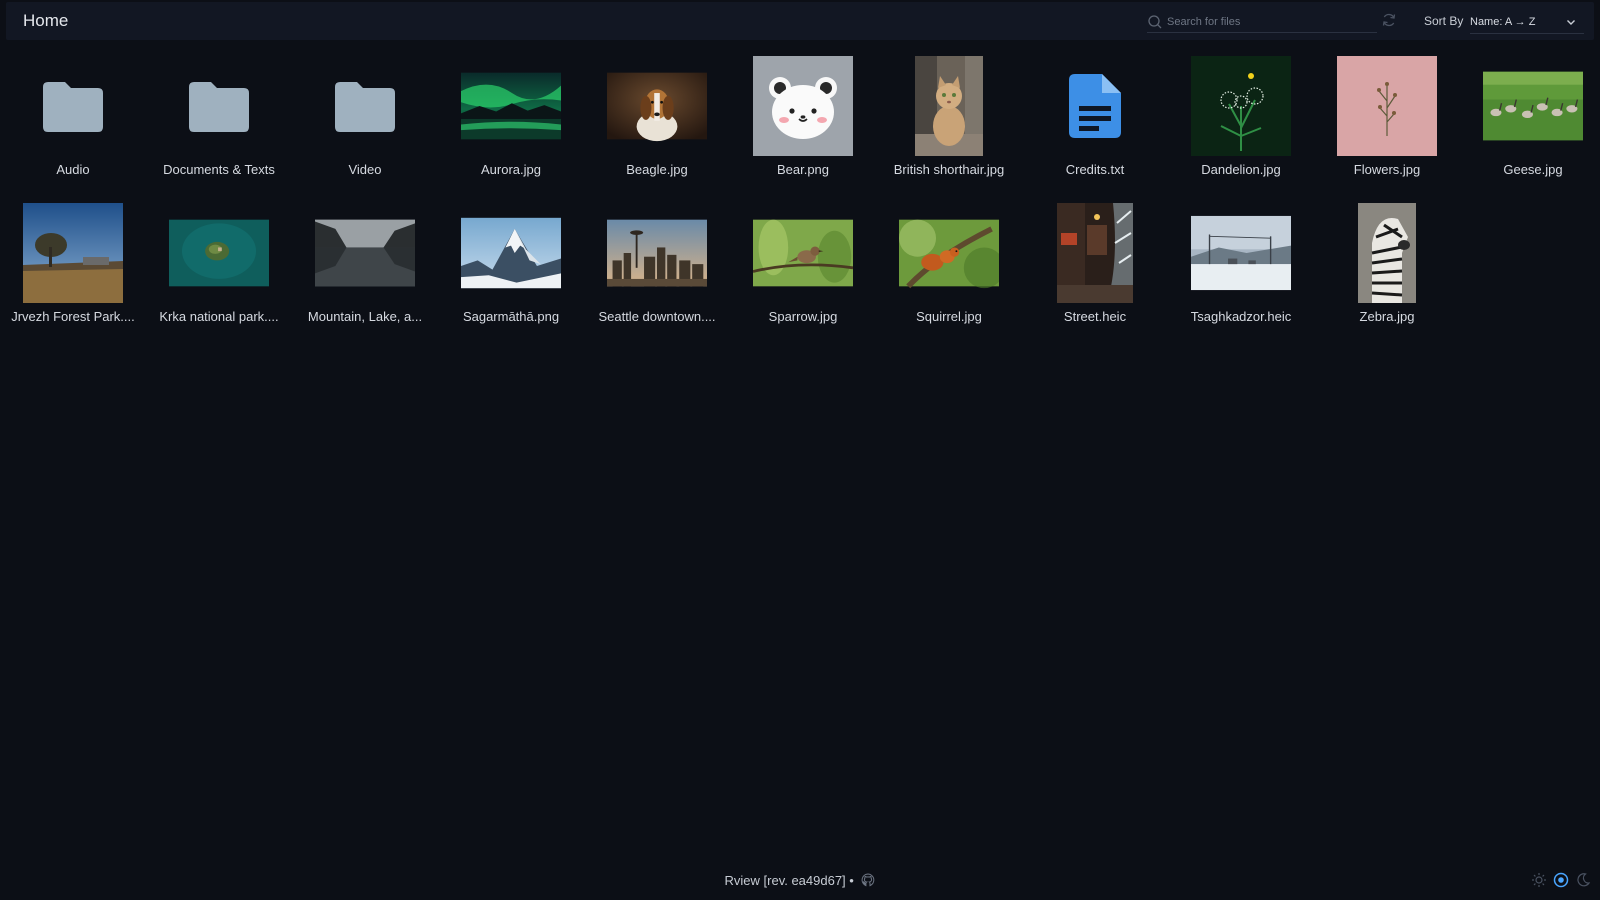 Image resolution: width=1600 pixels, height=900 pixels. Describe the element at coordinates (365, 253) in the screenshot. I see `mountain-lake-thumbnail` at that location.